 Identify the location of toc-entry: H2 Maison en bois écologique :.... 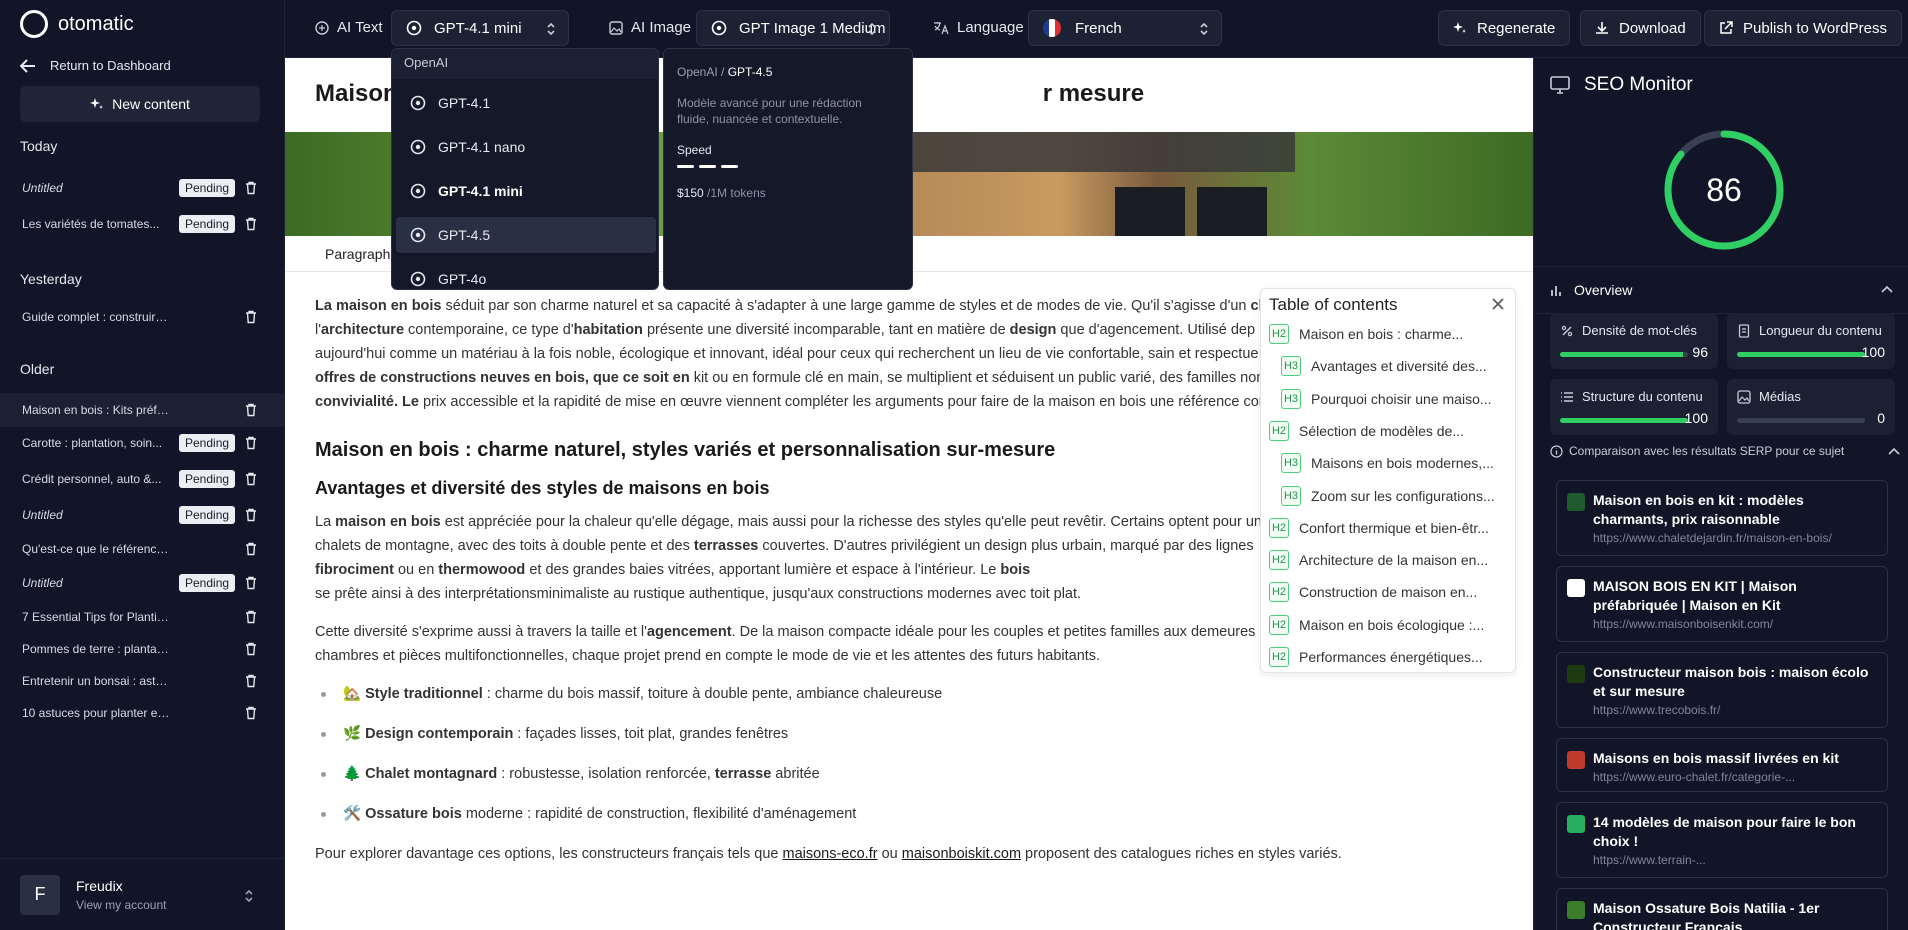
(1388, 625).